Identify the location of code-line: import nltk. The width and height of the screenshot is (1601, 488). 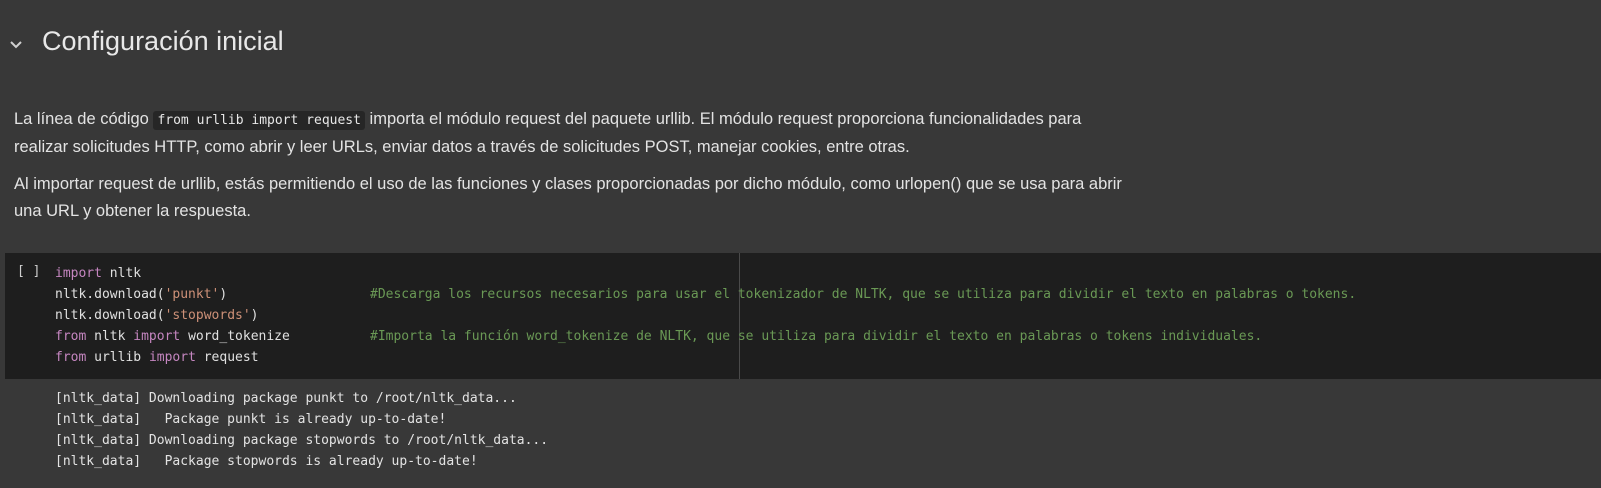
(98, 273).